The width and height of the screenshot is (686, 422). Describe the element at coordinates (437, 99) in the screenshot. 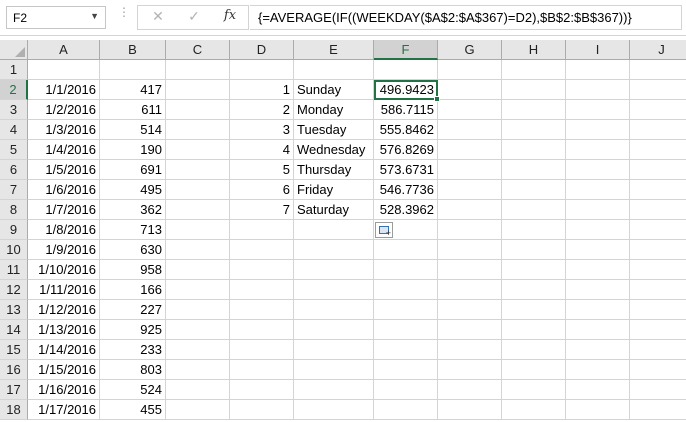

I see `fill-handle` at that location.